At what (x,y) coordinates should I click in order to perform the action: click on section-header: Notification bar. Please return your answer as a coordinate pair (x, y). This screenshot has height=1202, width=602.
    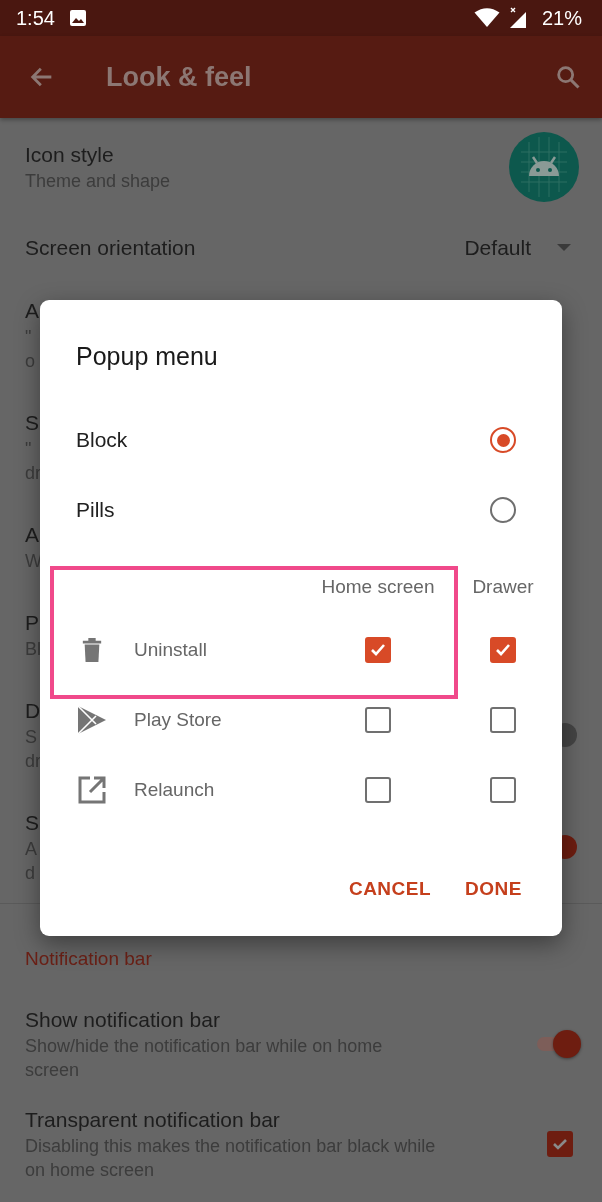
    Looking at the image, I should click on (88, 959).